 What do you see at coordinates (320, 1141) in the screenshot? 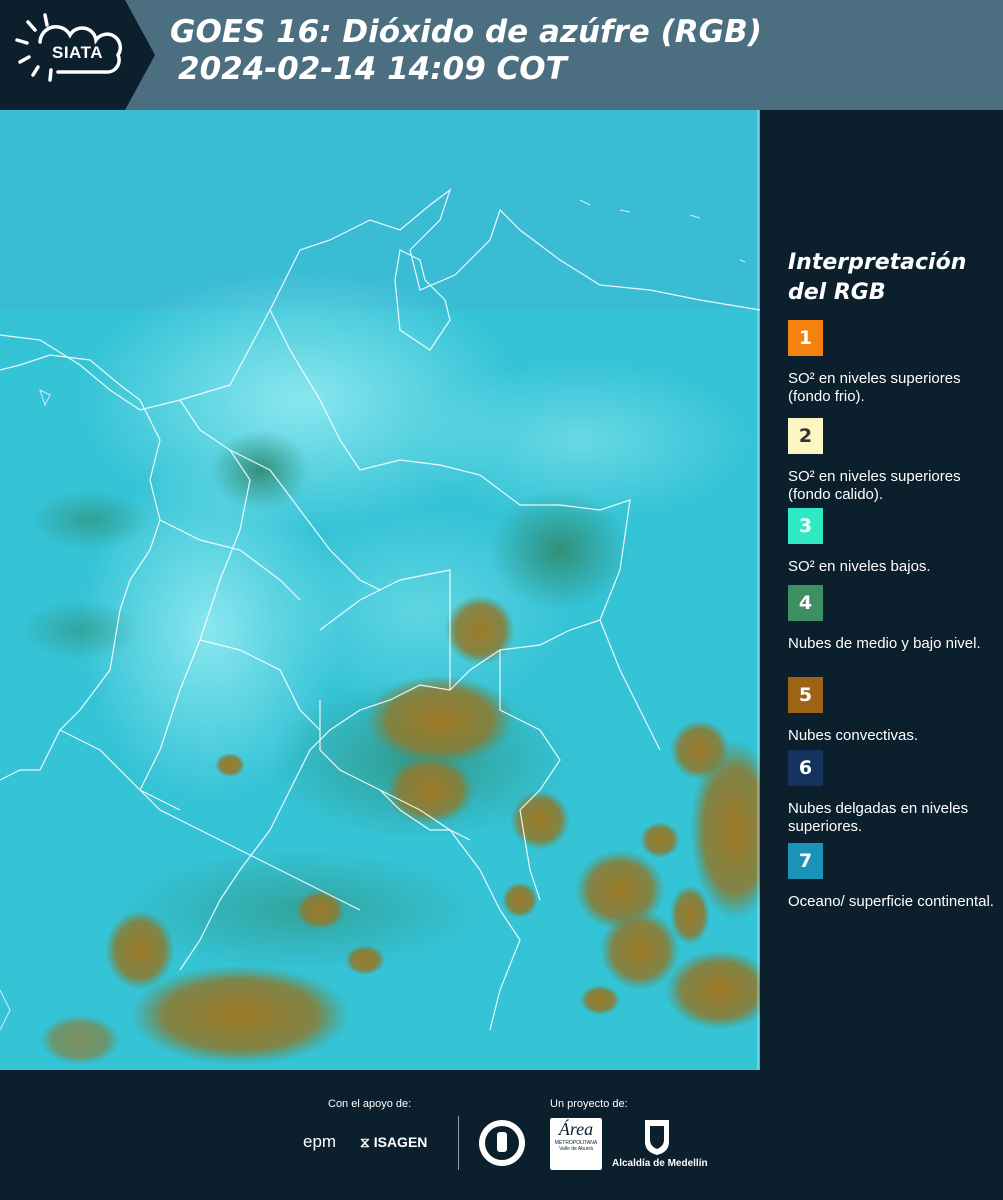
I see `epm-logo: epm` at bounding box center [320, 1141].